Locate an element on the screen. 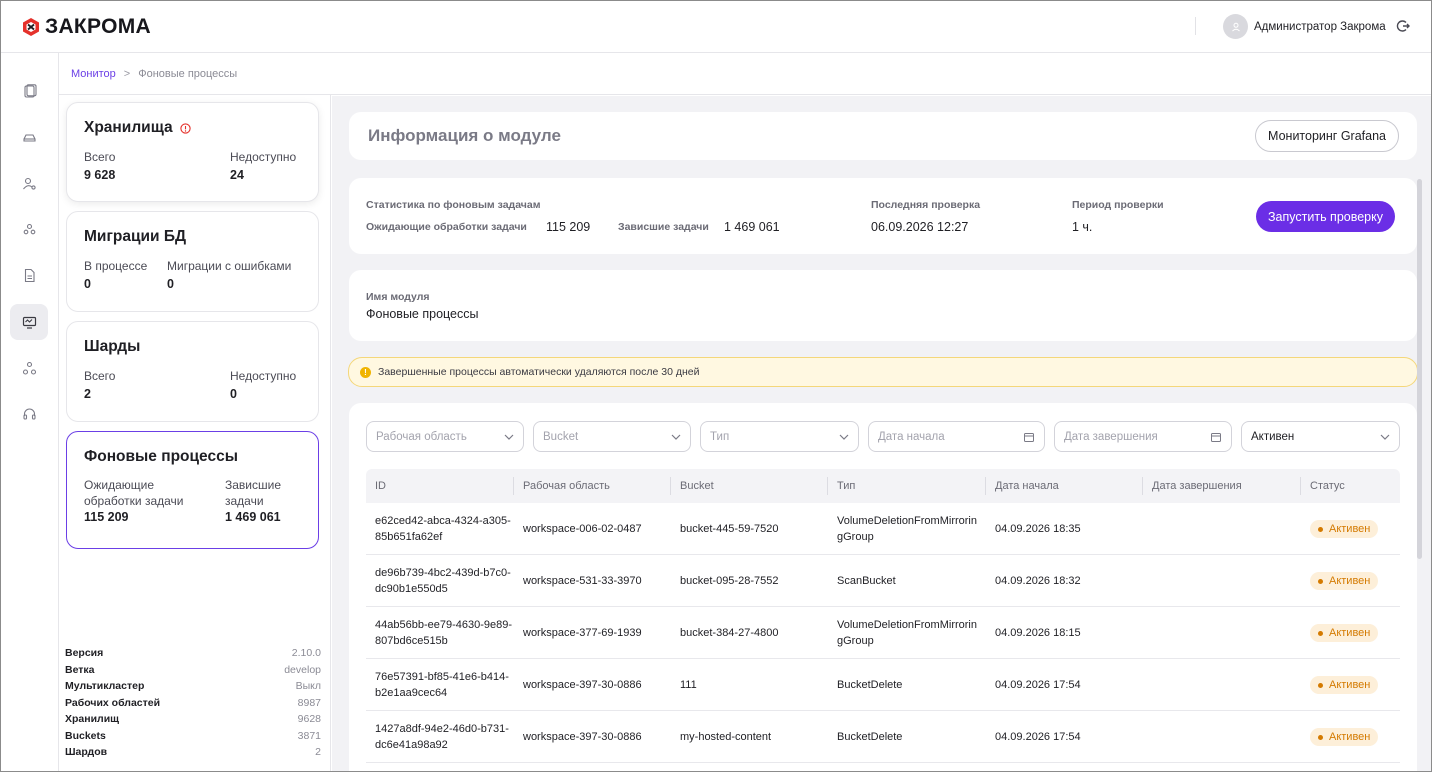 This screenshot has height=772, width=1432. card-migrations-progress-value: 0 is located at coordinates (87, 284).